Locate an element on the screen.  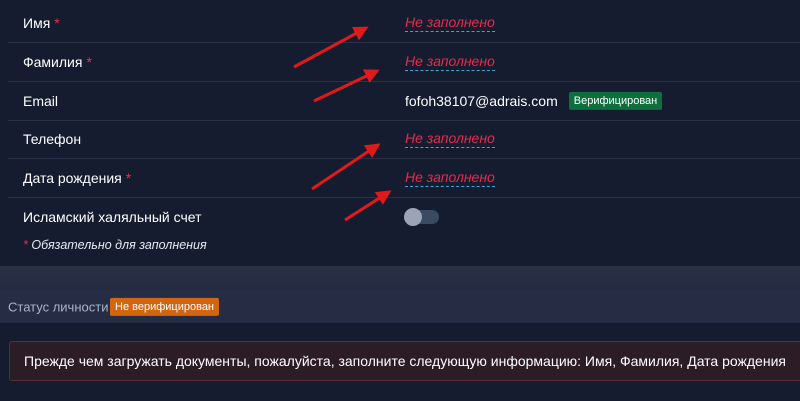
field-label: Email is located at coordinates (41, 101).